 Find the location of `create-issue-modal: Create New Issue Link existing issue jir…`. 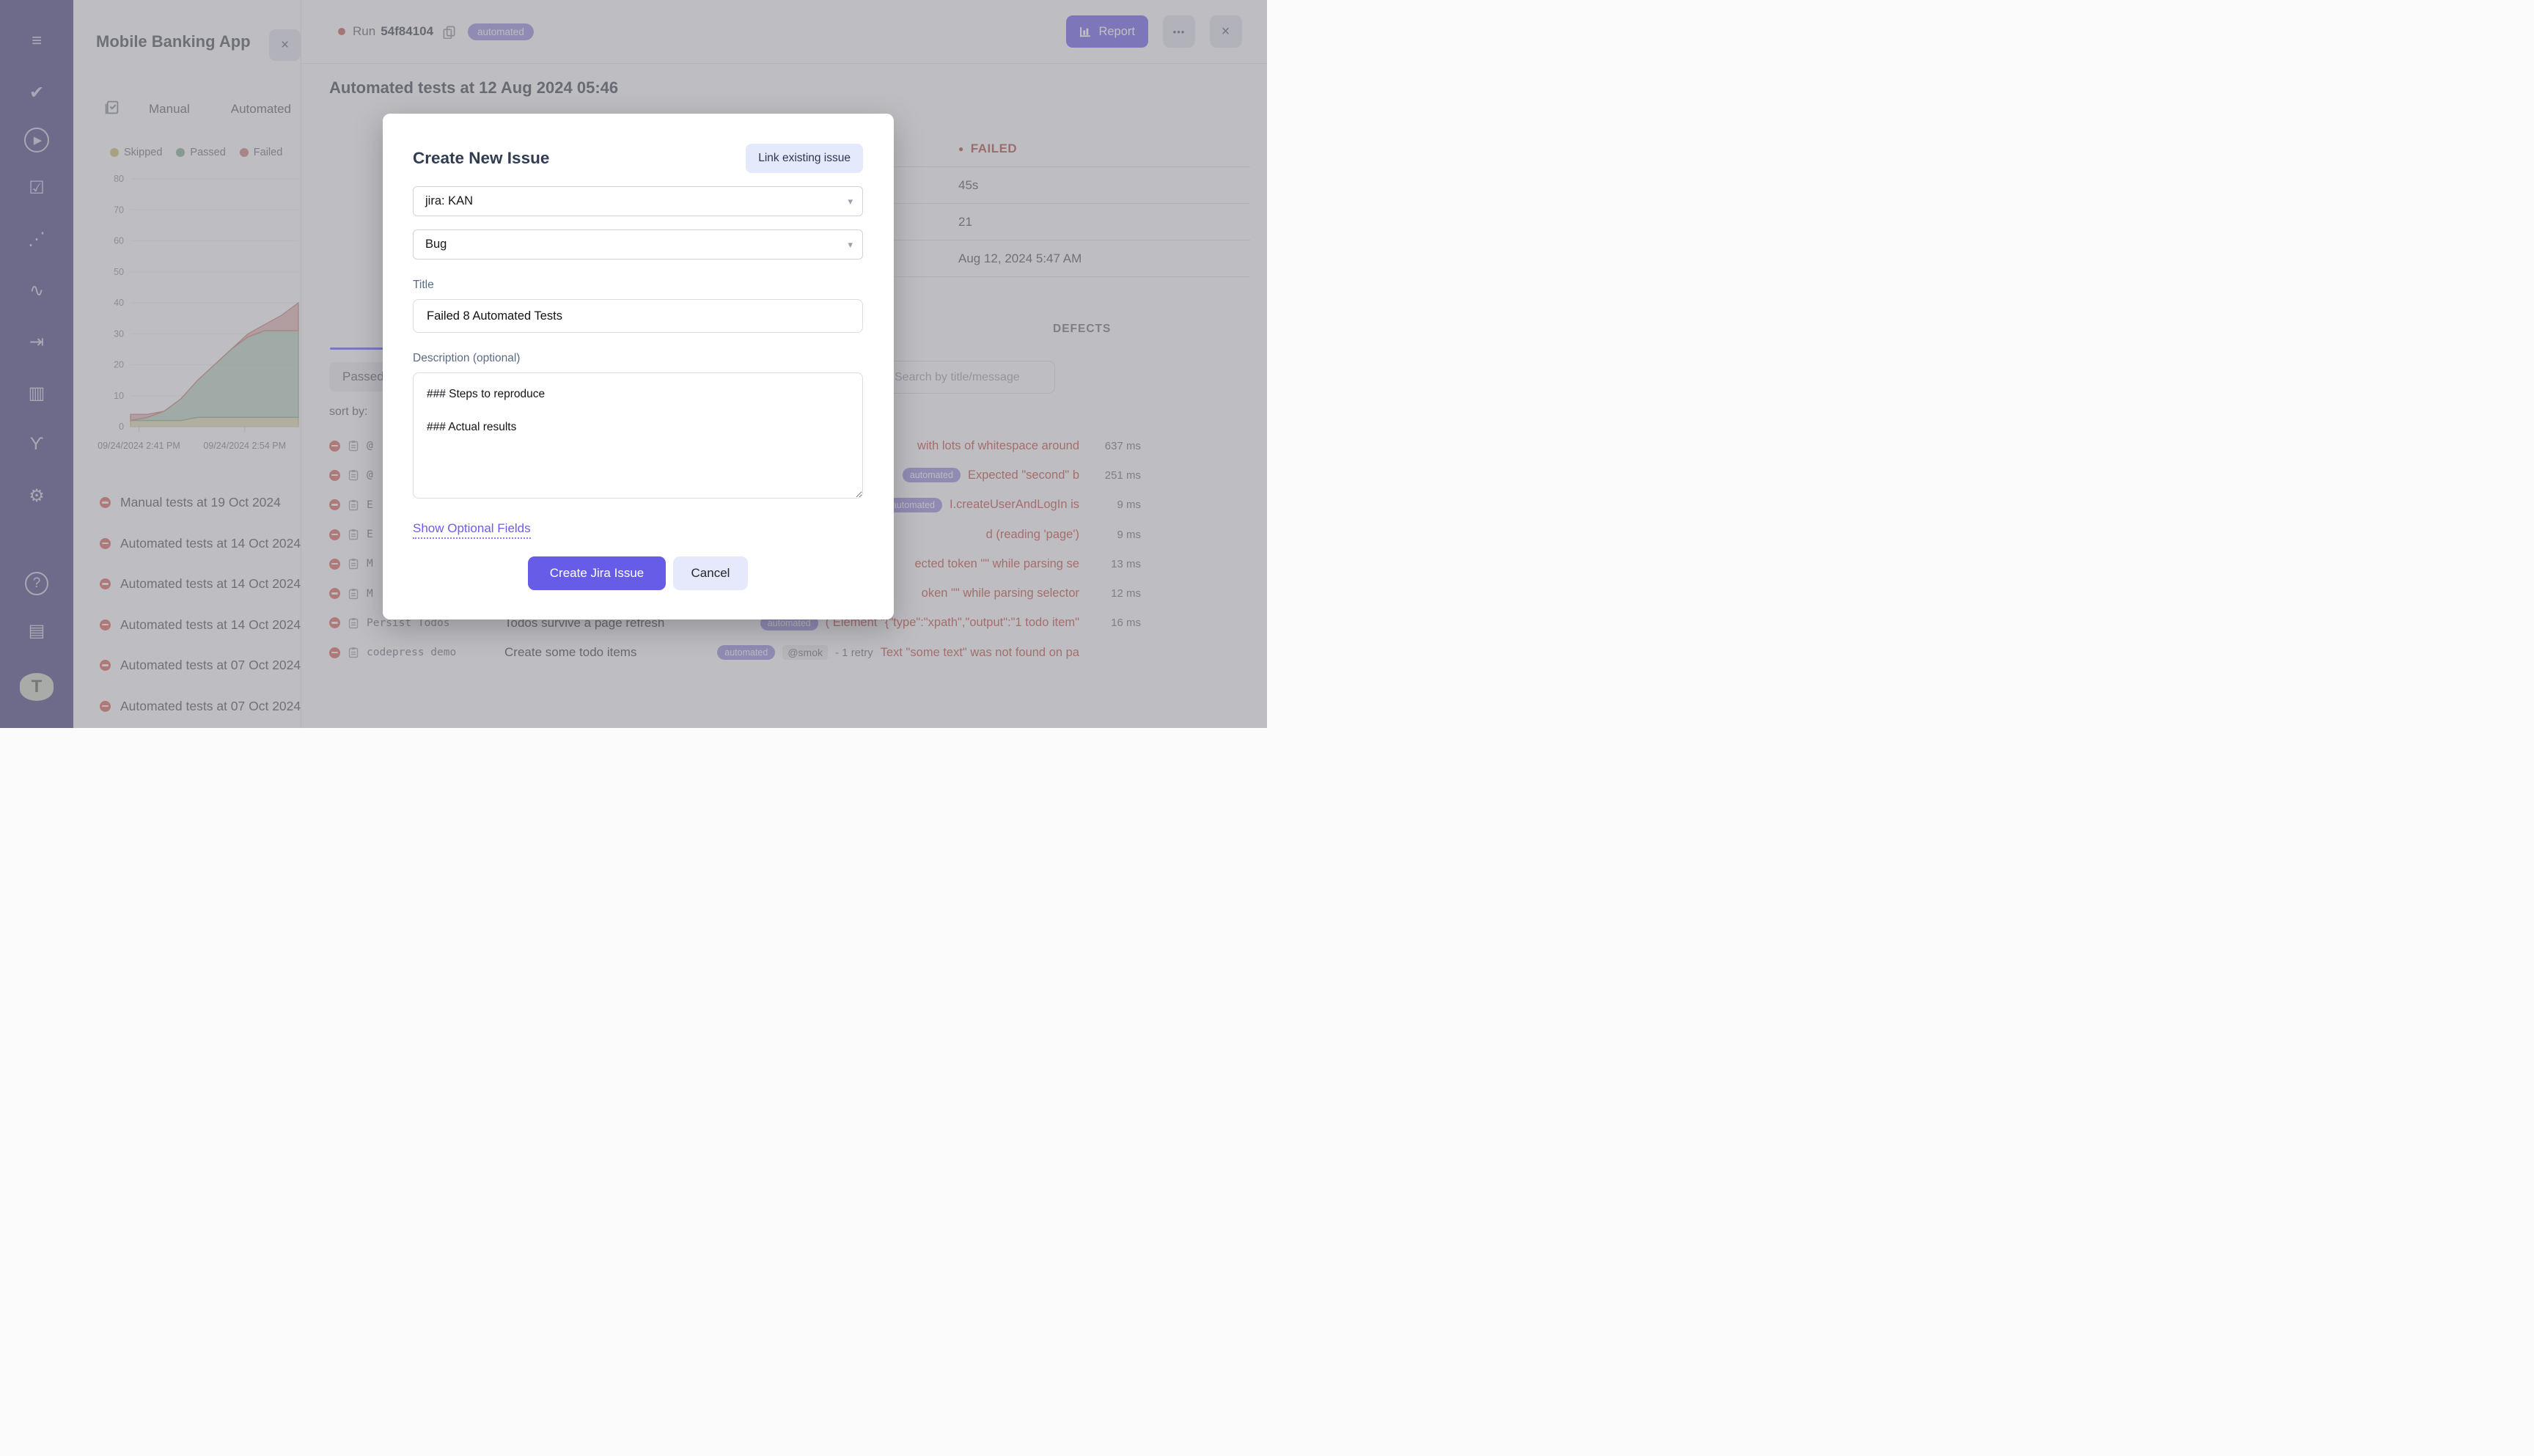

create-issue-modal: Create New Issue Link existing issue jir… is located at coordinates (638, 366).